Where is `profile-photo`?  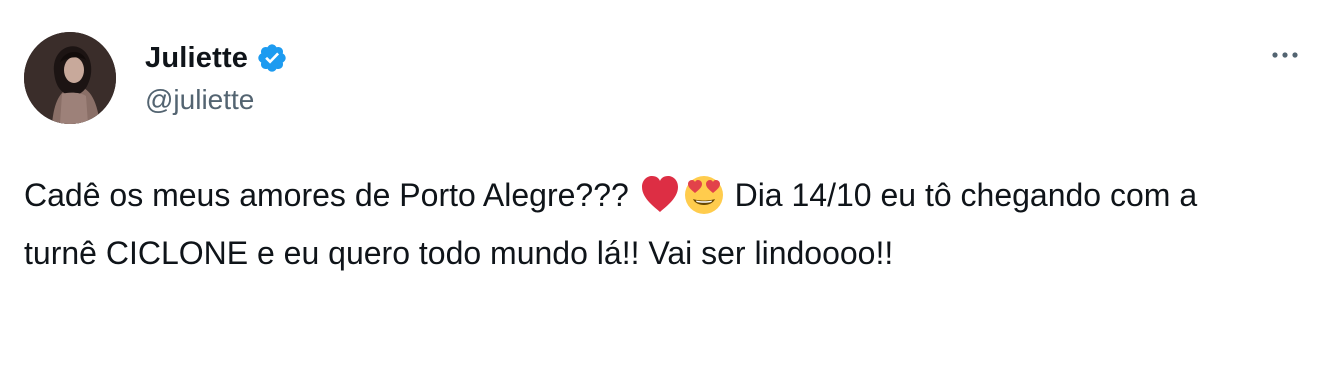 profile-photo is located at coordinates (70, 78).